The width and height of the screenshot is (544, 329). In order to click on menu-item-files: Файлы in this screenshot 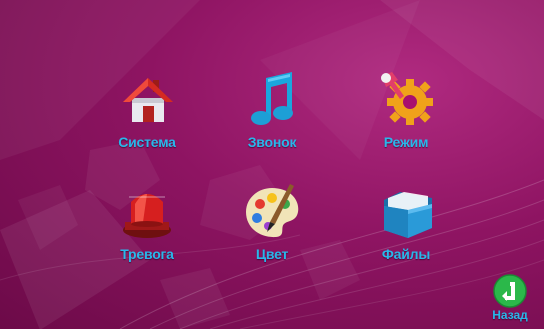, I will do `click(406, 232)`.